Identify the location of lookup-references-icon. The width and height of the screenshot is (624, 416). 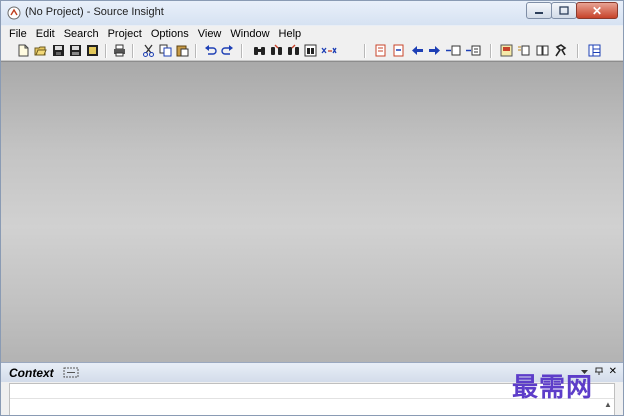
(310, 50).